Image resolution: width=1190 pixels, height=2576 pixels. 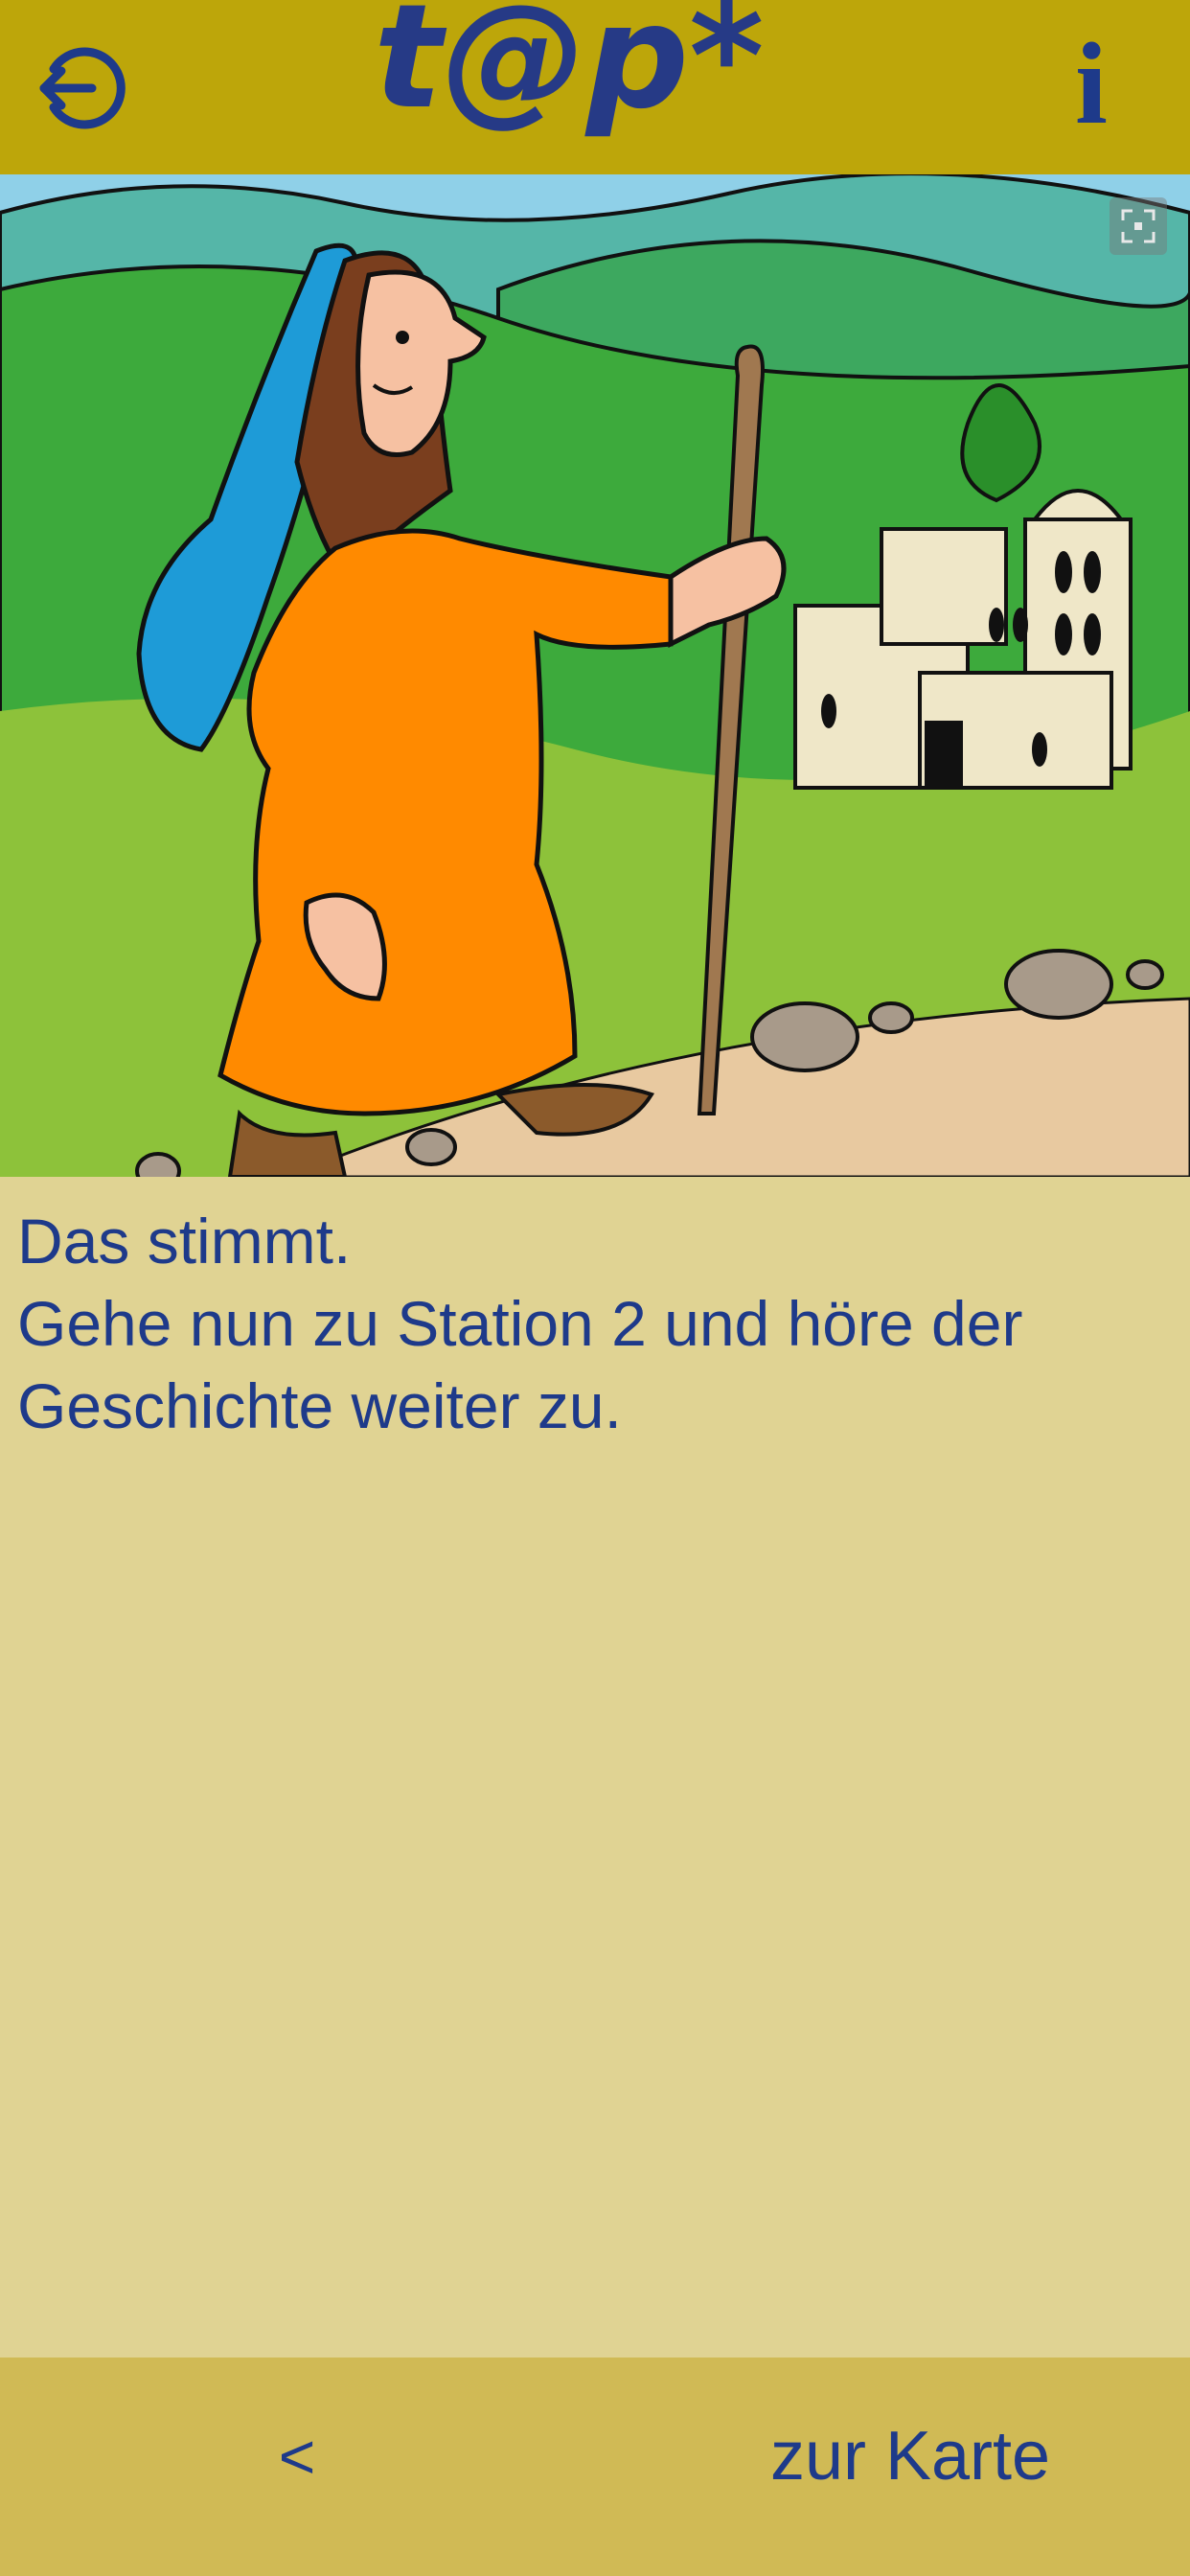 What do you see at coordinates (595, 2467) in the screenshot?
I see `bottom-bar: < zur Karte` at bounding box center [595, 2467].